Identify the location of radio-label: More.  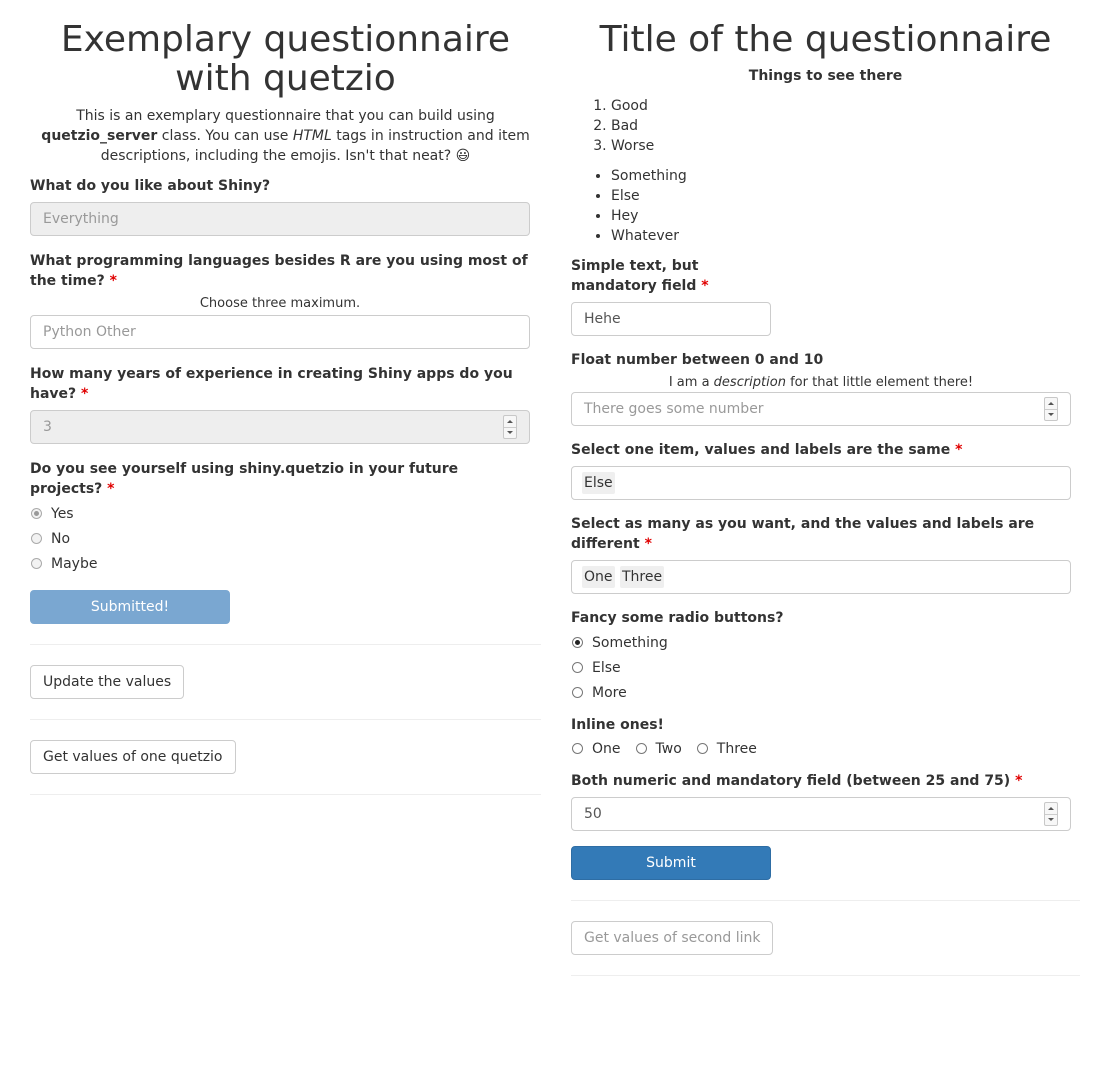
(609, 692).